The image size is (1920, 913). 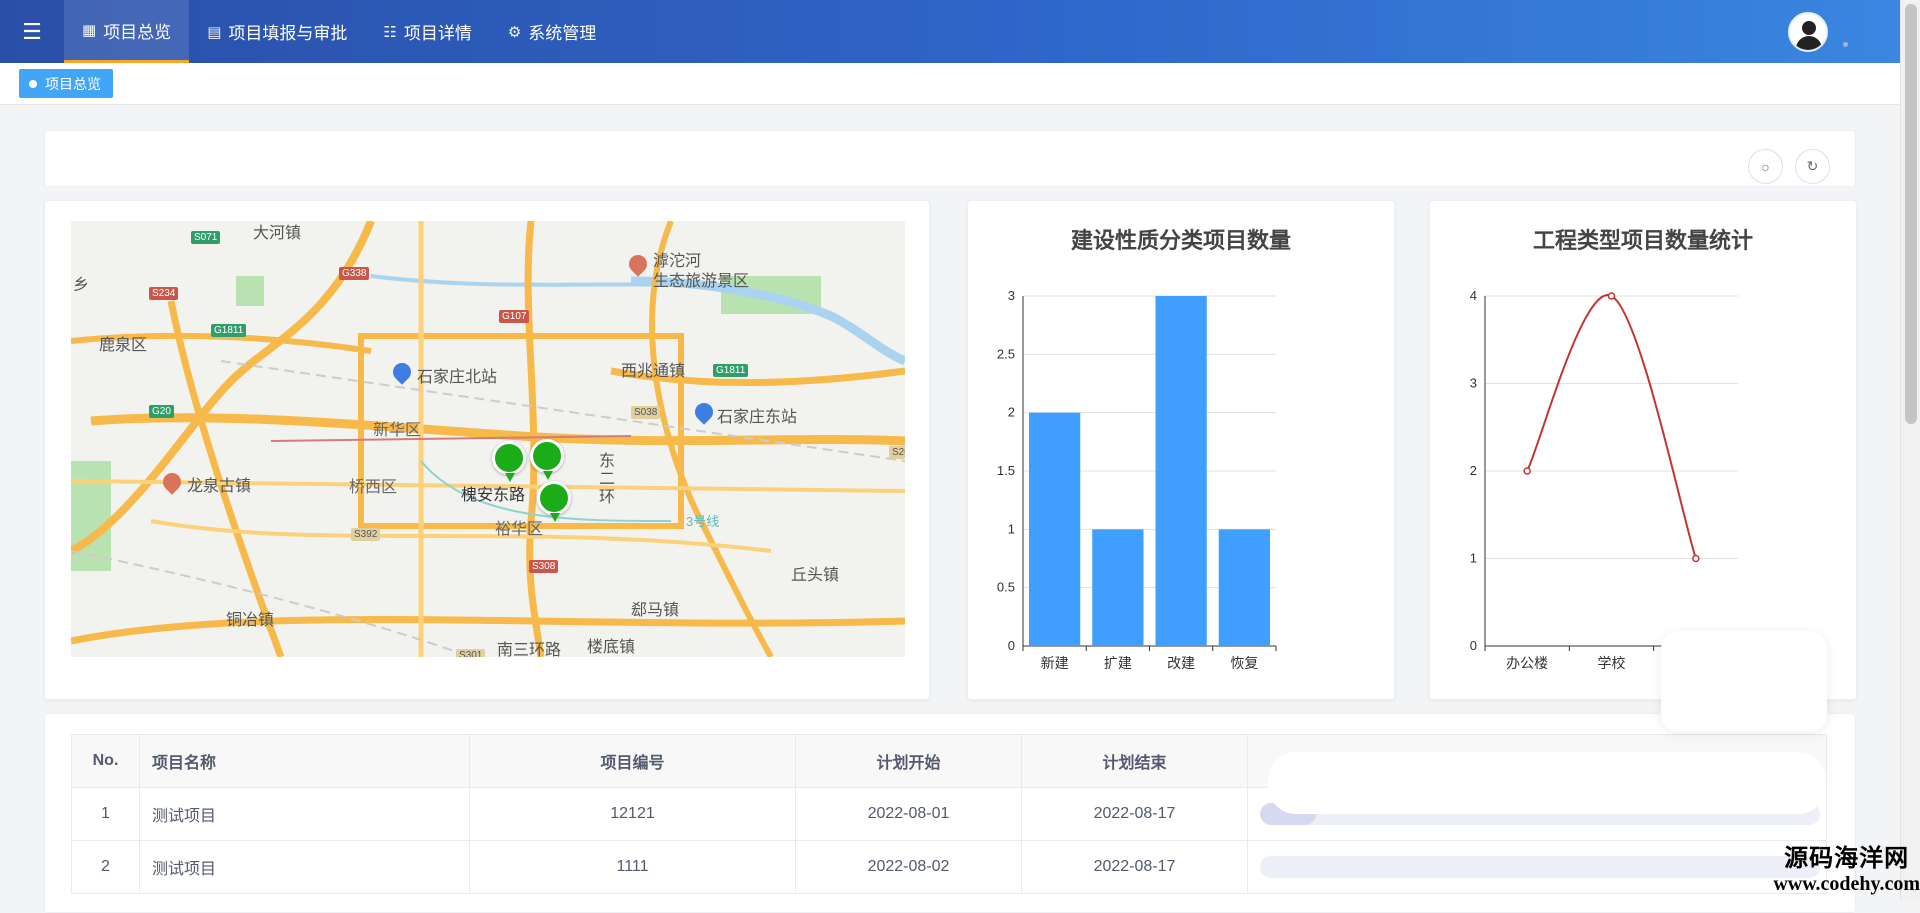 I want to click on refresh-button: ↻, so click(x=1812, y=166).